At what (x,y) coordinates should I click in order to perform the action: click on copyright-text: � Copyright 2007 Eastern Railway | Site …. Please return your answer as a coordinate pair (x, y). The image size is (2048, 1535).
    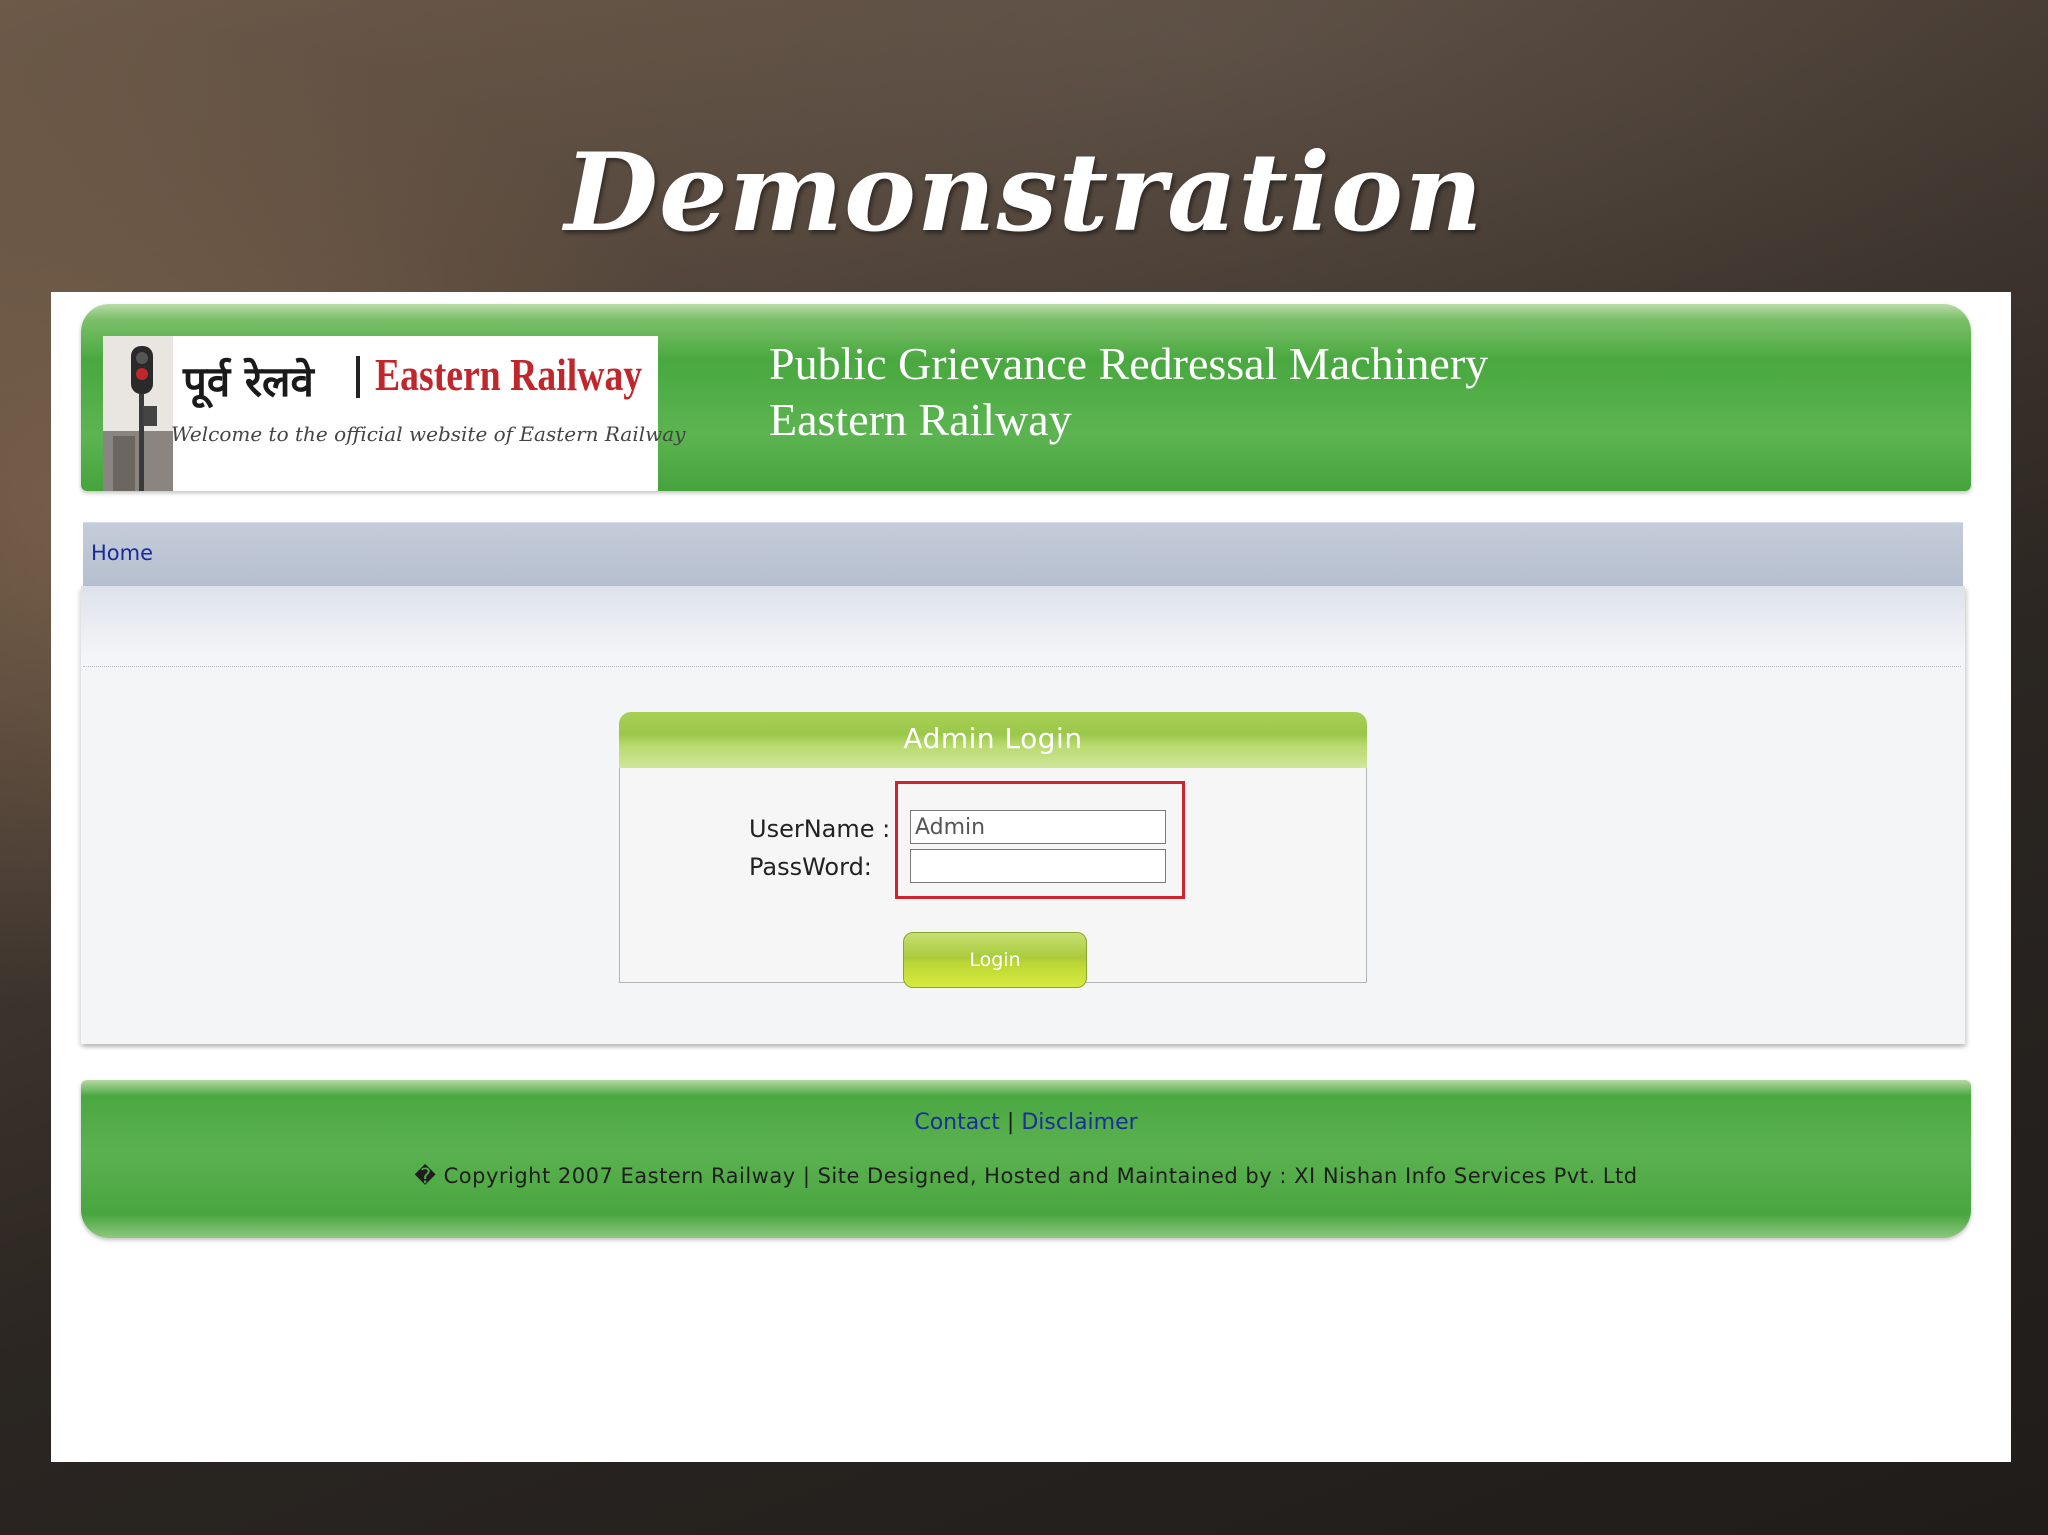
    Looking at the image, I should click on (1026, 1176).